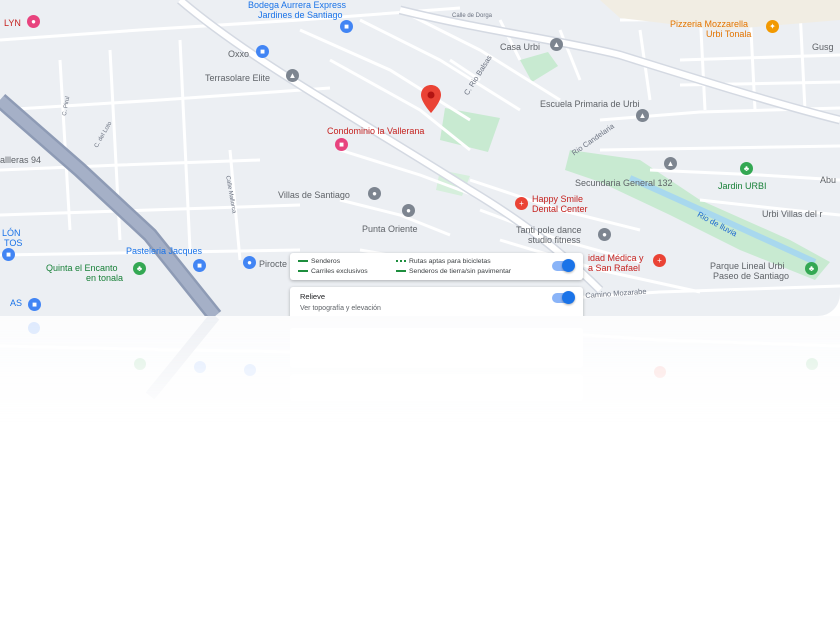 The height and width of the screenshot is (630, 840). I want to click on place-label: Jardines de Santiago, so click(300, 15).